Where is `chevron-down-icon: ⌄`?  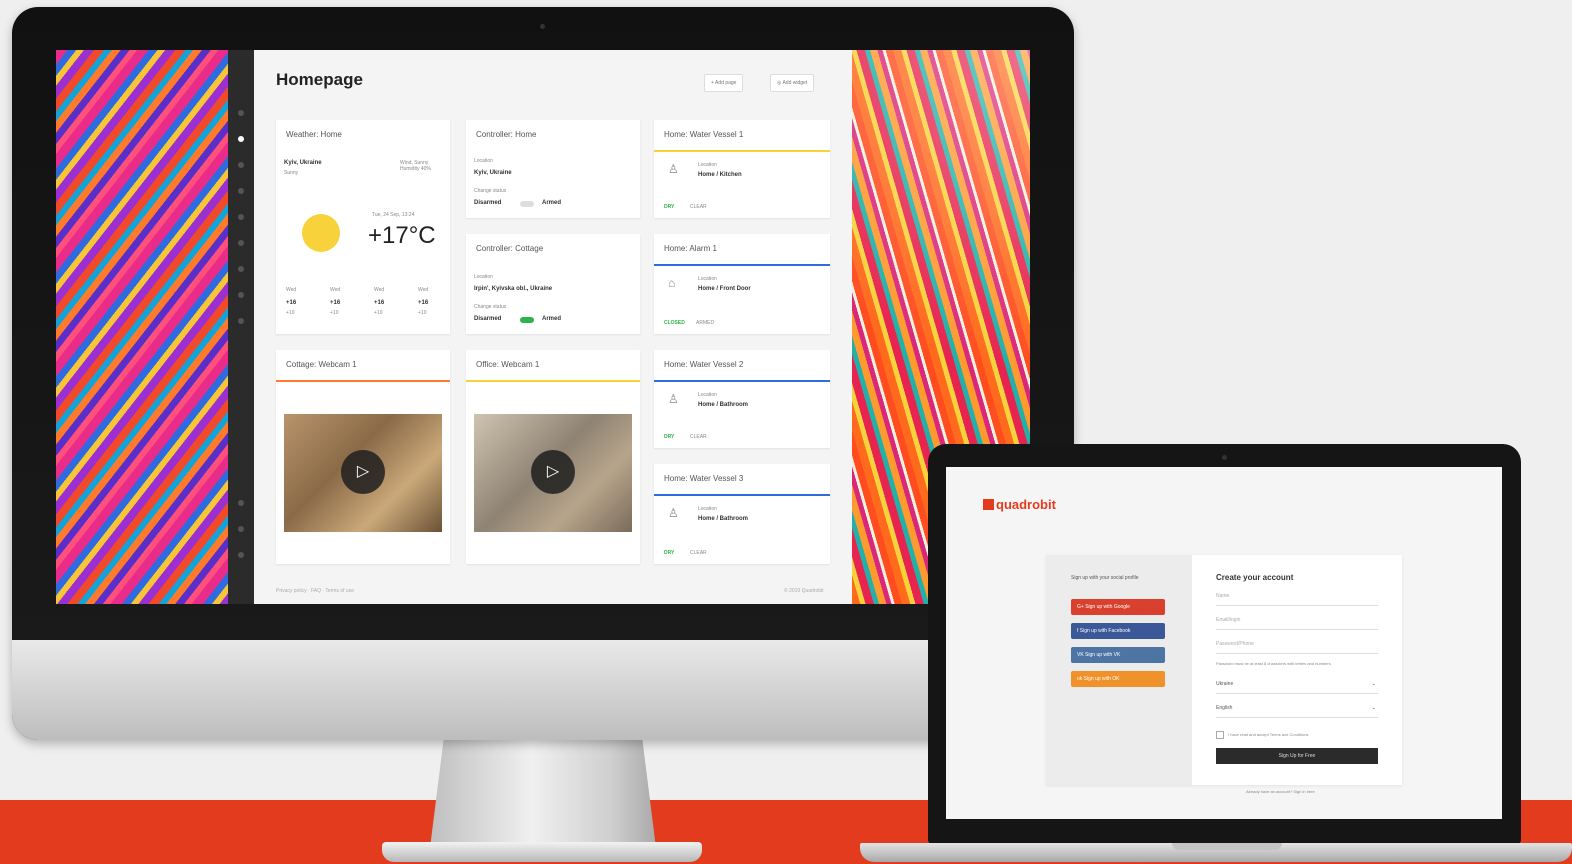 chevron-down-icon: ⌄ is located at coordinates (1373, 708).